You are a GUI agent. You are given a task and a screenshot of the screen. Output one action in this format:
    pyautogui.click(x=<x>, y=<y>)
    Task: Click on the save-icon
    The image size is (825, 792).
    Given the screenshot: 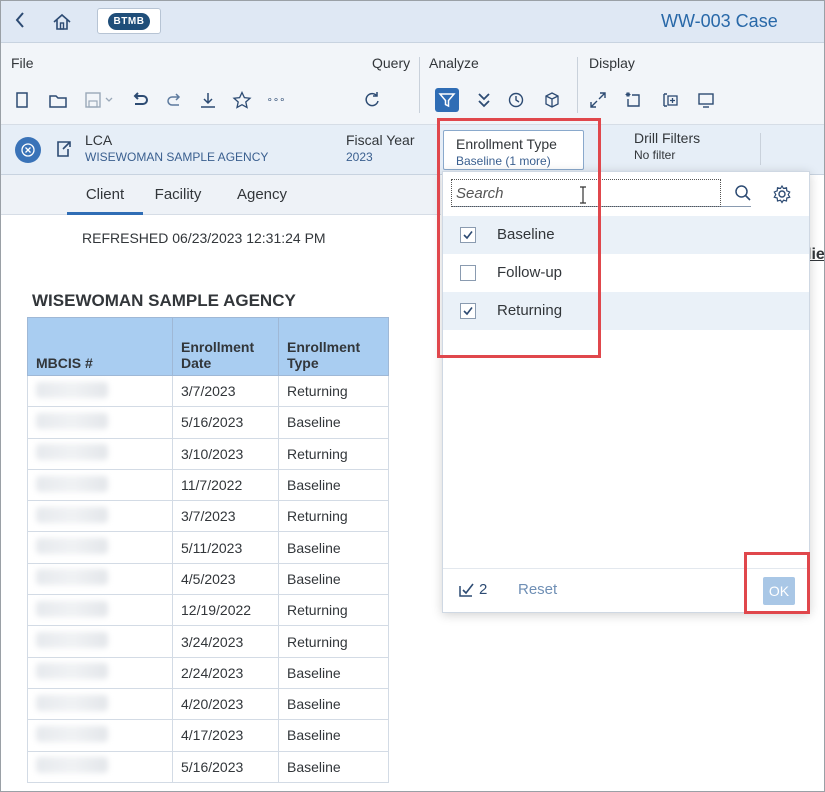 What is the action you would take?
    pyautogui.click(x=99, y=100)
    